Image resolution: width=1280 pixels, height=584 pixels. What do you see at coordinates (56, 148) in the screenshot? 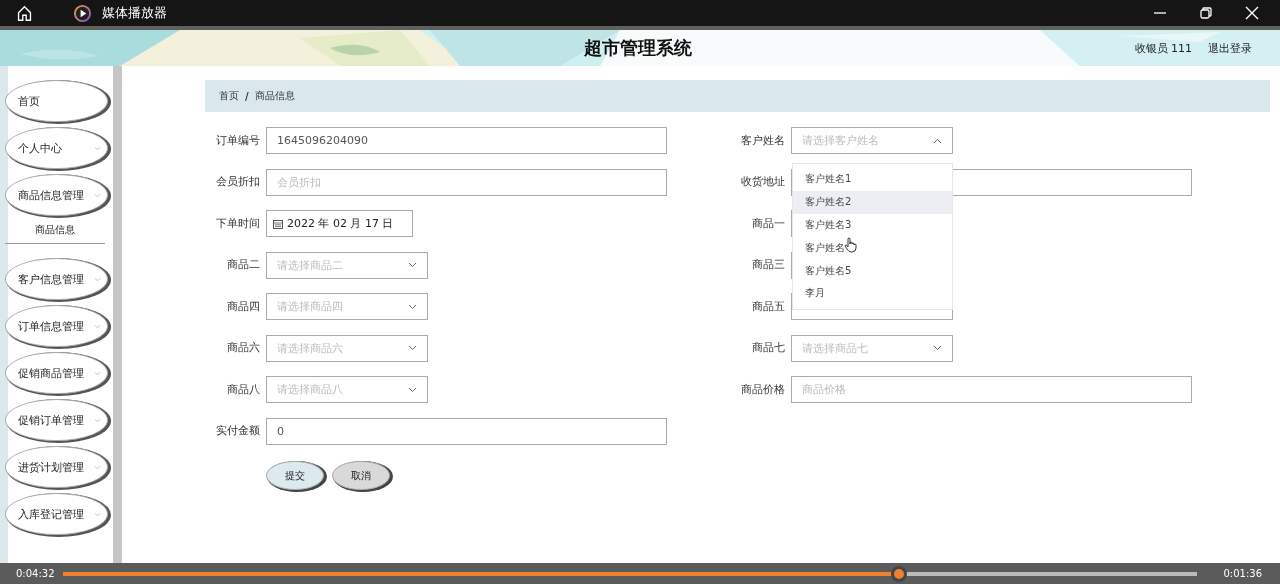
I see `menu-item: 个人中心` at bounding box center [56, 148].